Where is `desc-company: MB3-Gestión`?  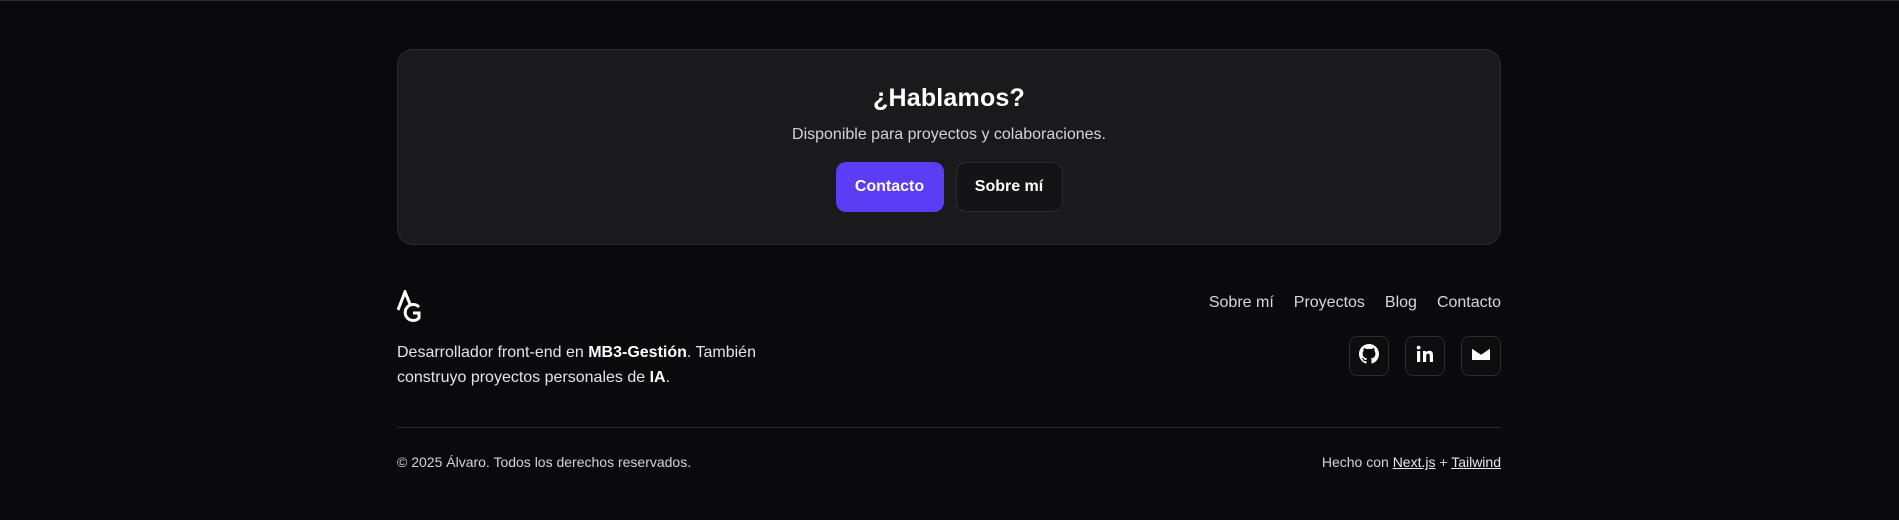 desc-company: MB3-Gestión is located at coordinates (637, 352).